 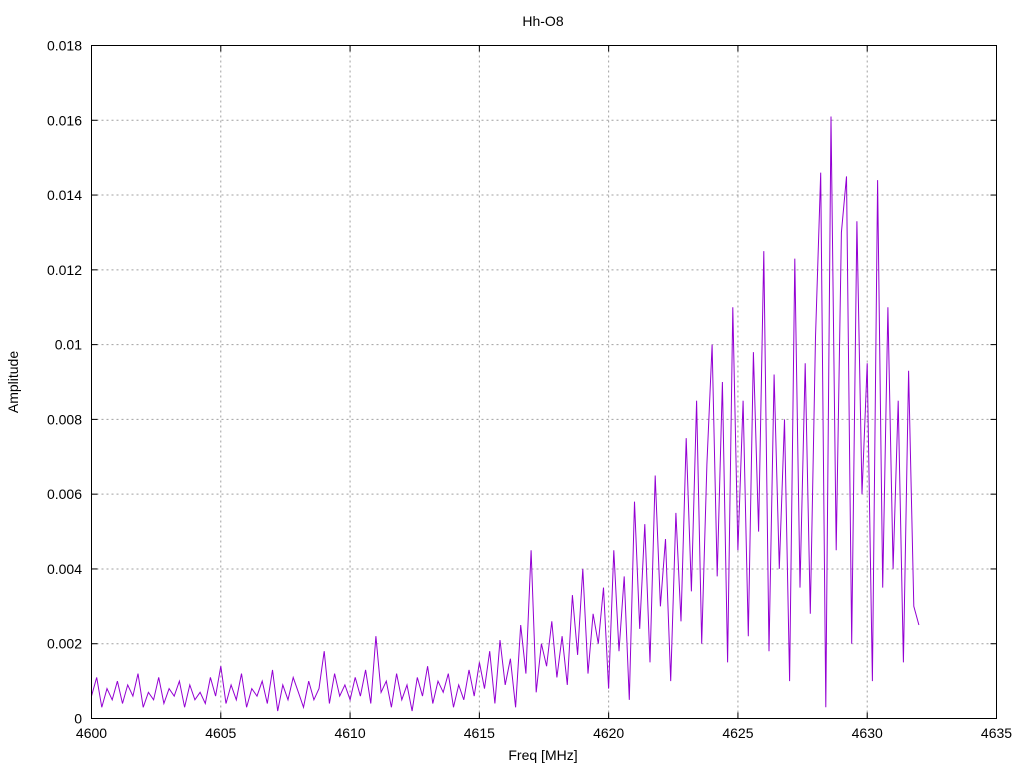 What do you see at coordinates (68, 345) in the screenshot?
I see `y-tick-label: 0.01` at bounding box center [68, 345].